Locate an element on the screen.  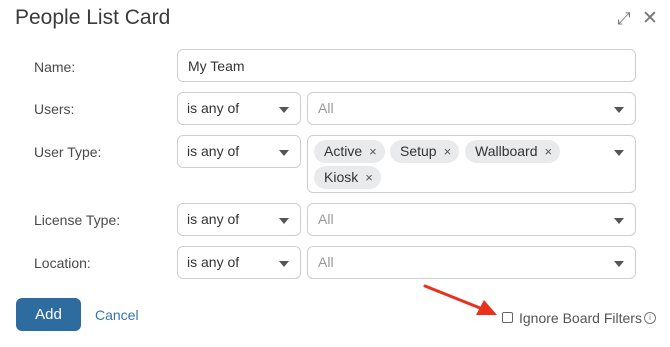
expand-icon: ⤢ is located at coordinates (624, 19).